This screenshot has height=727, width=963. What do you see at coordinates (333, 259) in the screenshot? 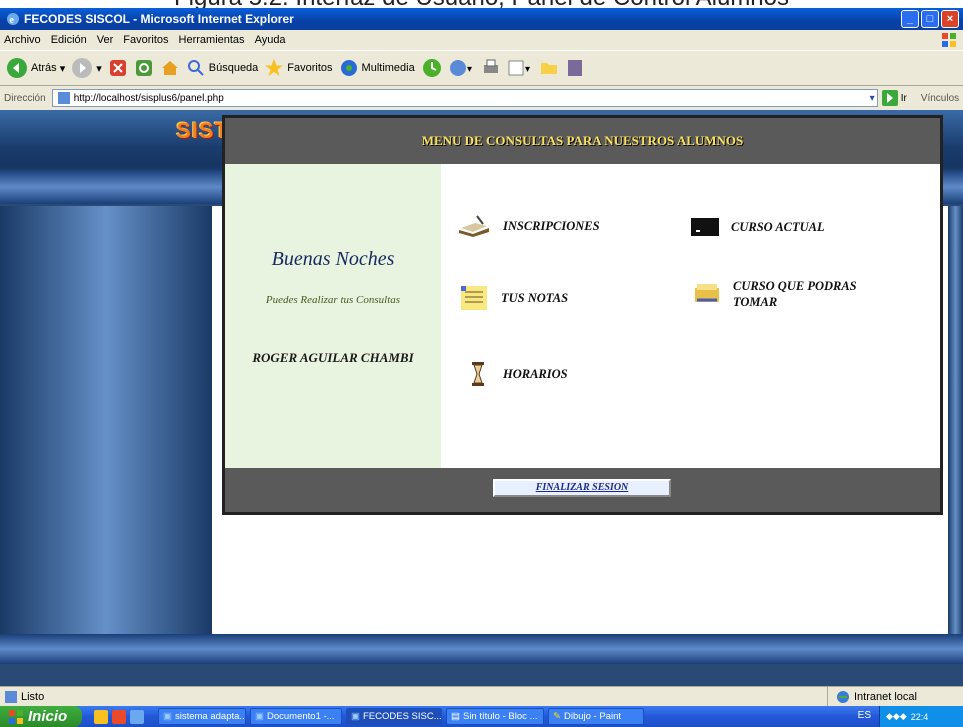
I see `greeting: Buenas Noches` at bounding box center [333, 259].